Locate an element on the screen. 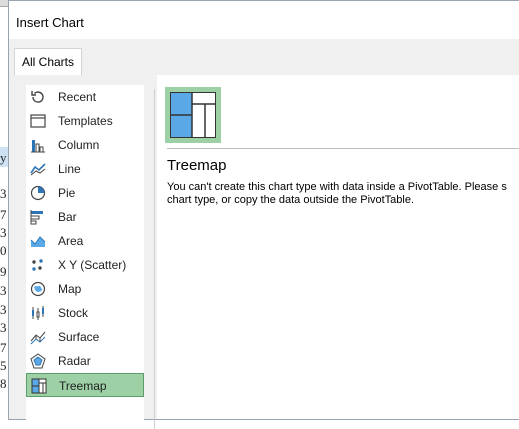 This screenshot has width=519, height=429. chart-type-item-recent: Recent is located at coordinates (85, 97).